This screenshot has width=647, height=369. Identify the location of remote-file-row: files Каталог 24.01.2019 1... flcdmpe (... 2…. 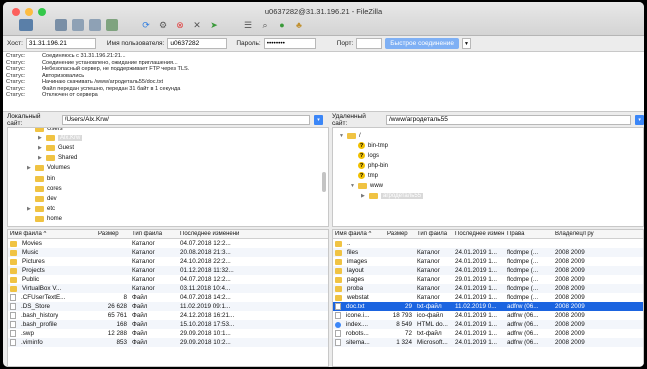
(488, 252).